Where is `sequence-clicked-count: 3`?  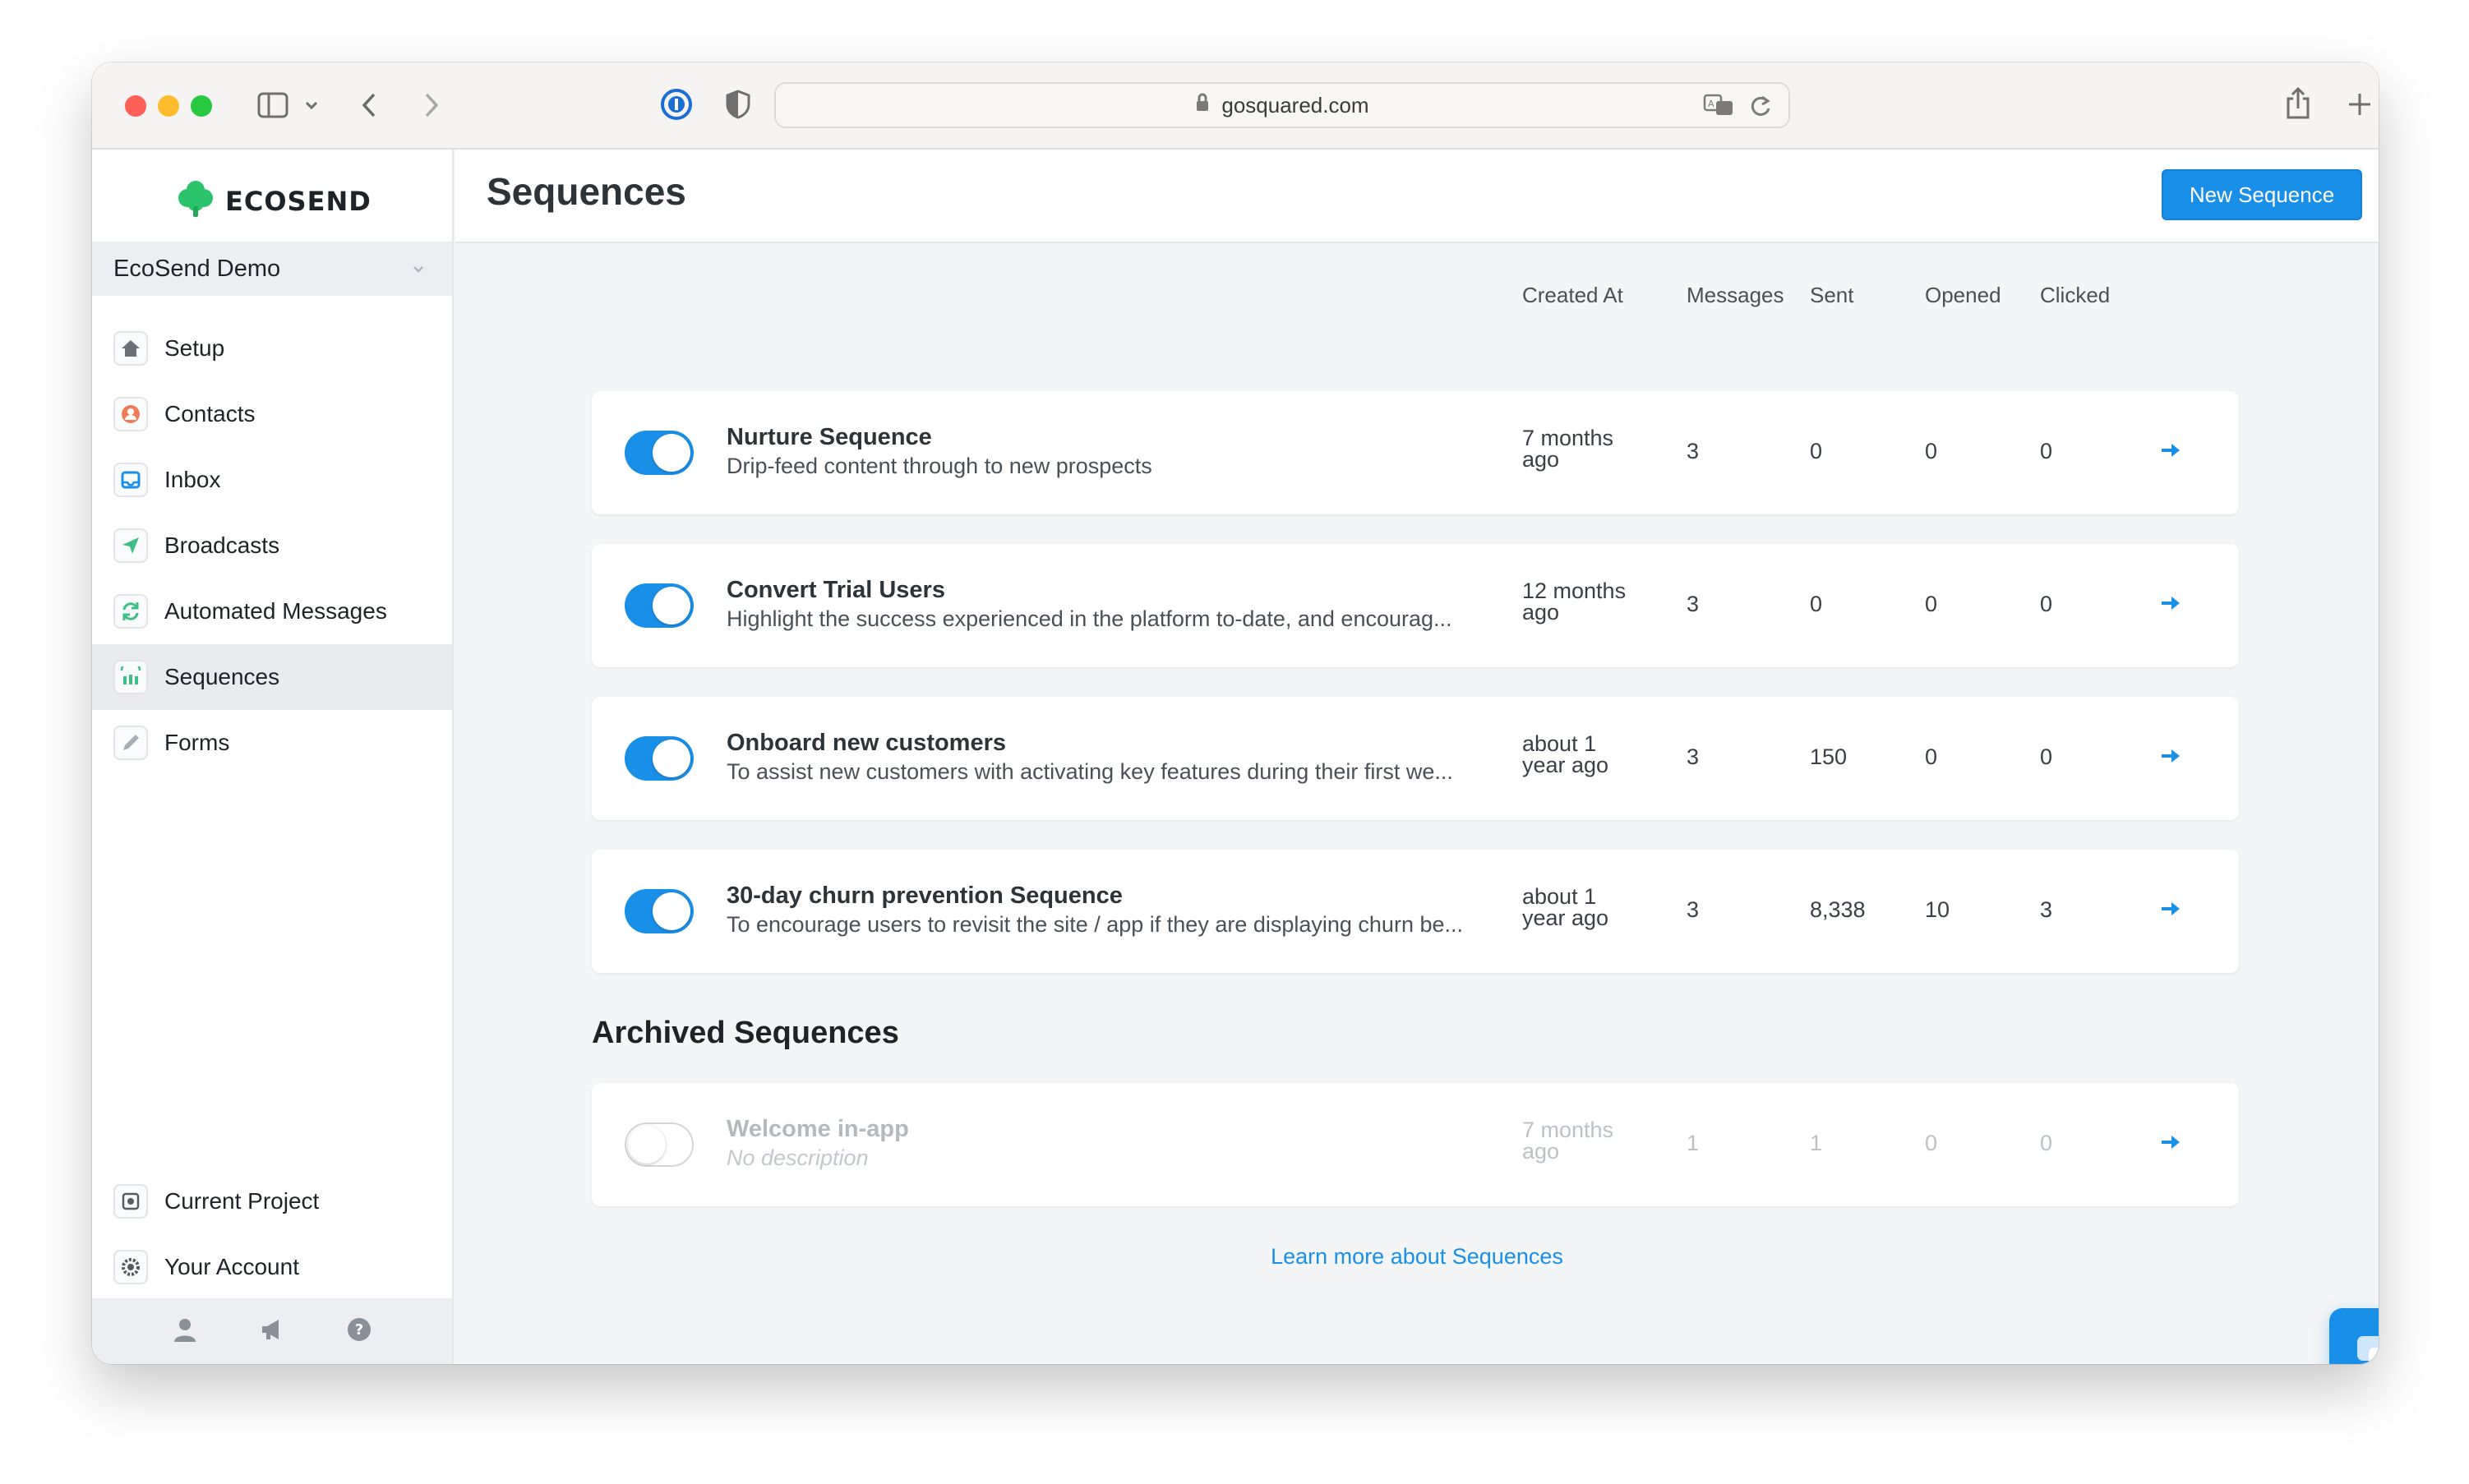 sequence-clicked-count: 3 is located at coordinates (2046, 910).